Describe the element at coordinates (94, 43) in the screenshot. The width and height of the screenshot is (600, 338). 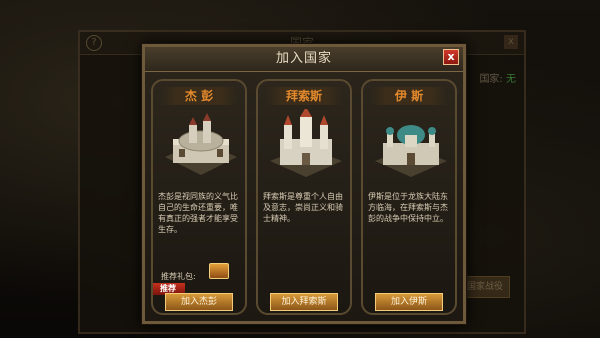
I see `help-icon: ?` at that location.